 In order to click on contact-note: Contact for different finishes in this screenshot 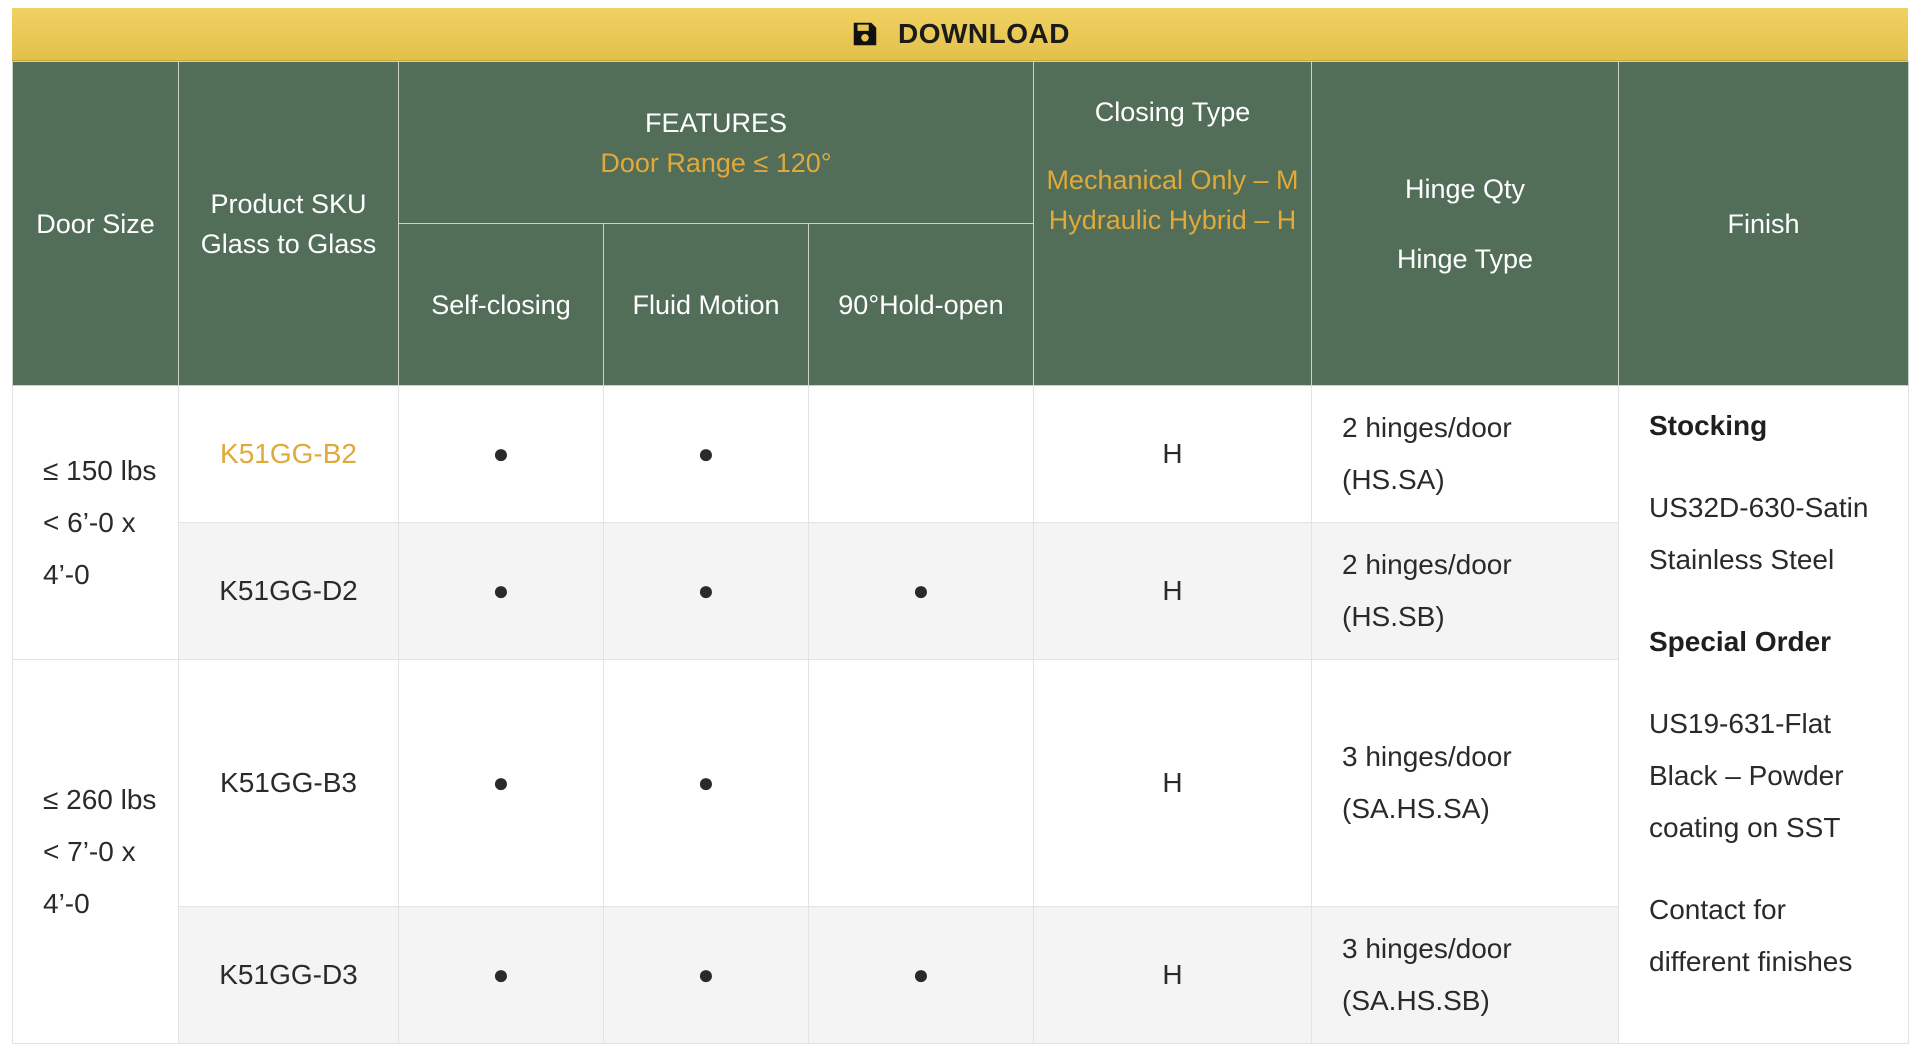, I will do `click(1751, 935)`.